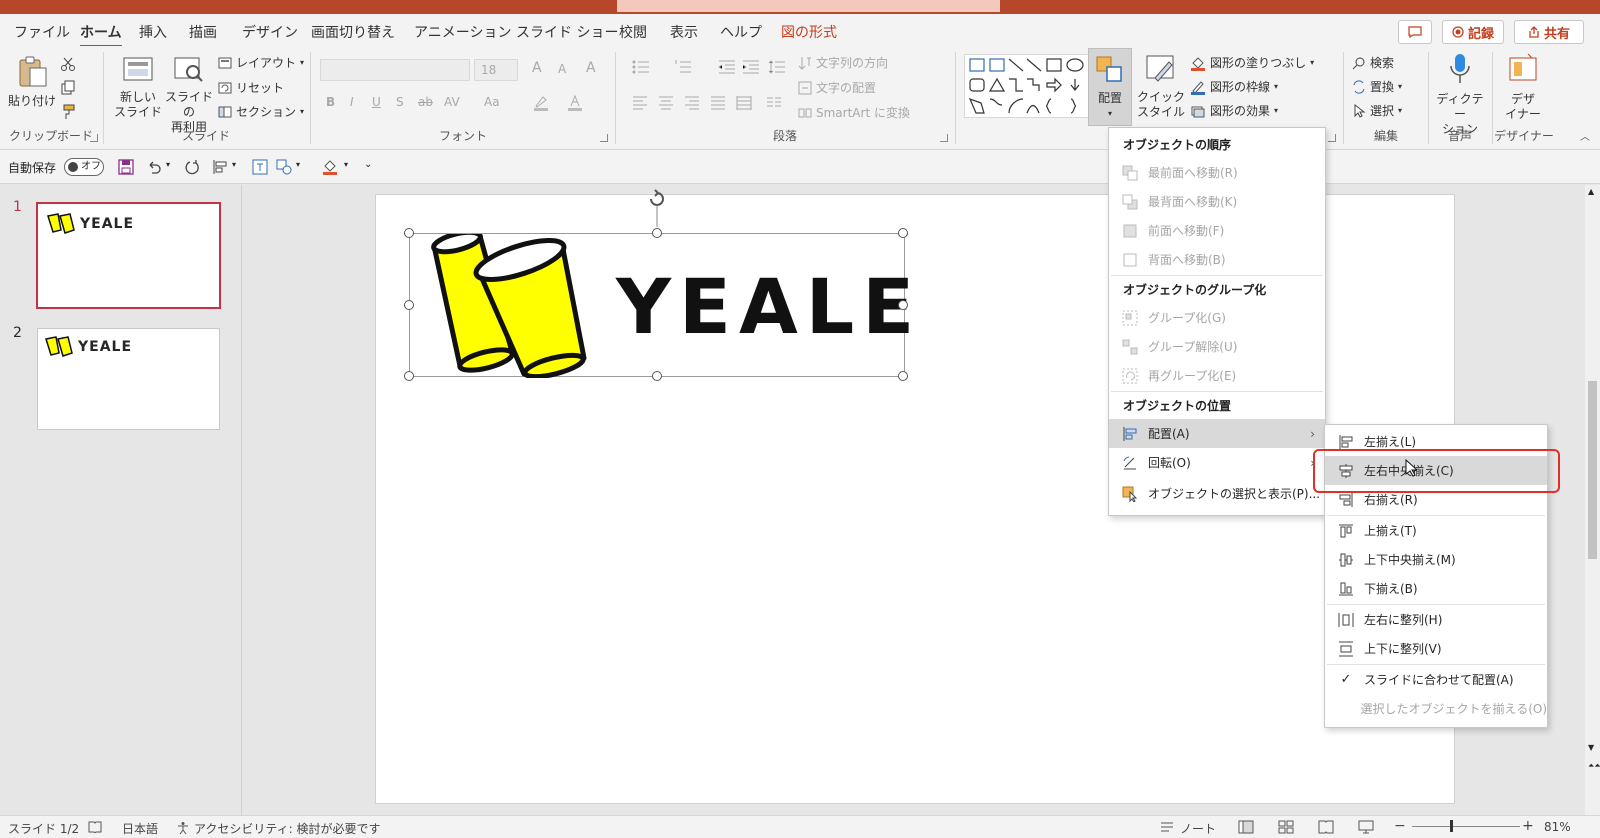 Image resolution: width=1600 pixels, height=838 pixels. What do you see at coordinates (1217, 172) in the screenshot?
I see `bring-to-front-item: 最前面へ移動(R)` at bounding box center [1217, 172].